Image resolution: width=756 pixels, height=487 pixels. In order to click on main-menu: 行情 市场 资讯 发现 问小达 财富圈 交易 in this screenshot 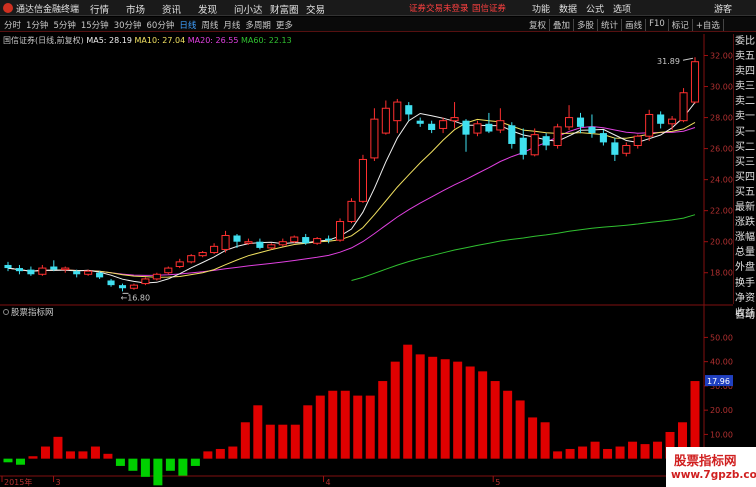, I will do `click(216, 9)`.